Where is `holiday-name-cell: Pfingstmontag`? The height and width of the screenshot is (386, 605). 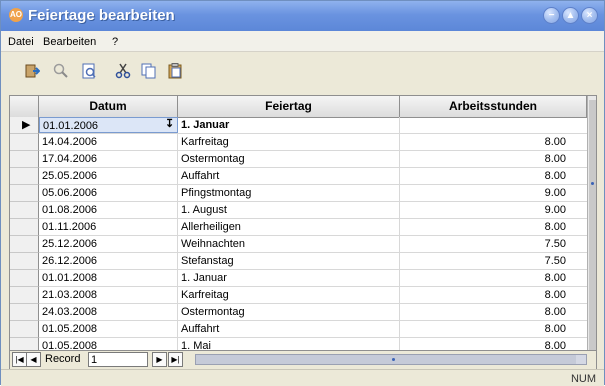 holiday-name-cell: Pfingstmontag is located at coordinates (289, 193).